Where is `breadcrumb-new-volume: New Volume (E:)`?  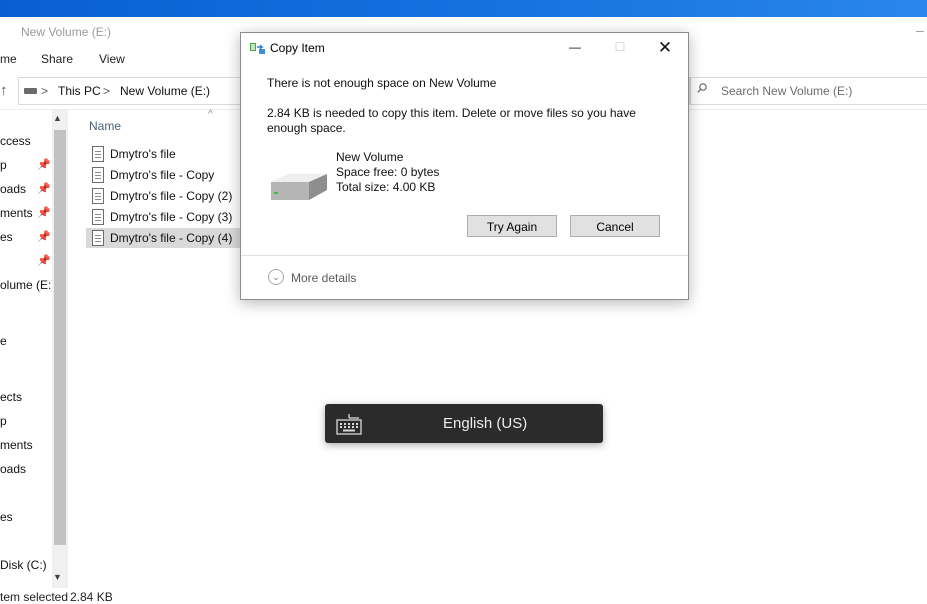
breadcrumb-new-volume: New Volume (E:) is located at coordinates (165, 91).